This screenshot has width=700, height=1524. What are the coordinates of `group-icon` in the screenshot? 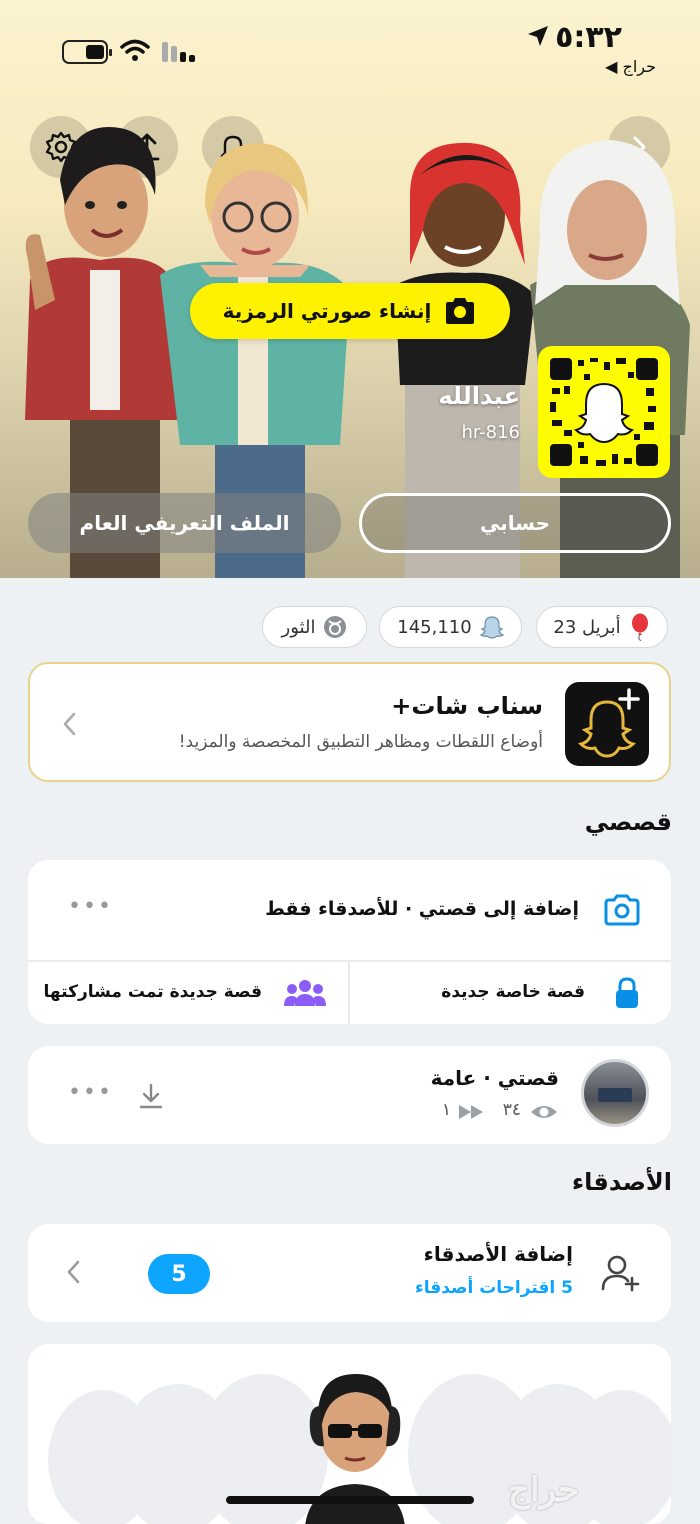 It's located at (305, 993).